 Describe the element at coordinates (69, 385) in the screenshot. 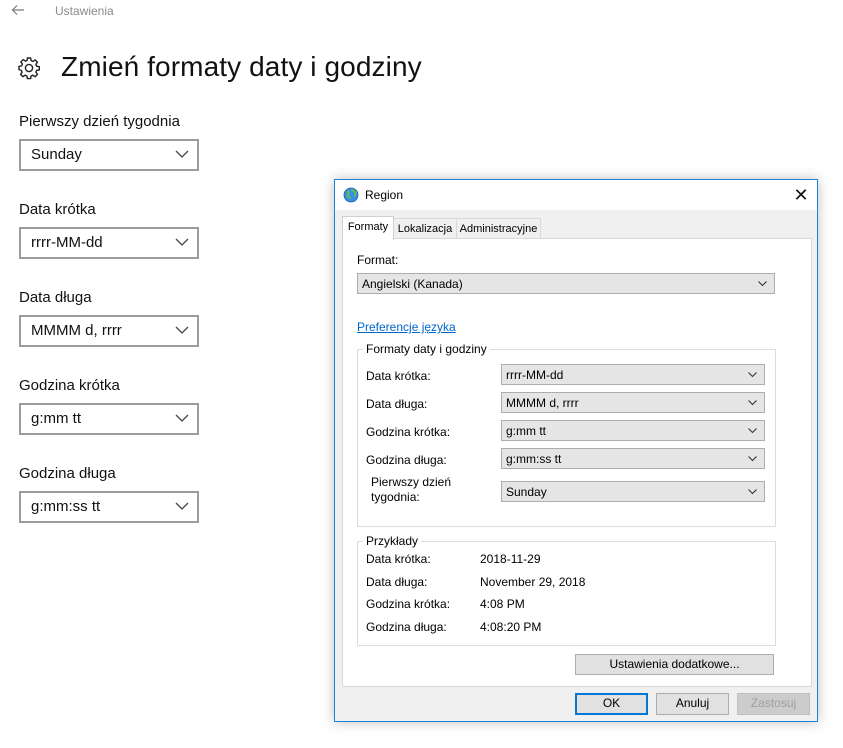

I see `short-time-label: Godzina krótka` at that location.